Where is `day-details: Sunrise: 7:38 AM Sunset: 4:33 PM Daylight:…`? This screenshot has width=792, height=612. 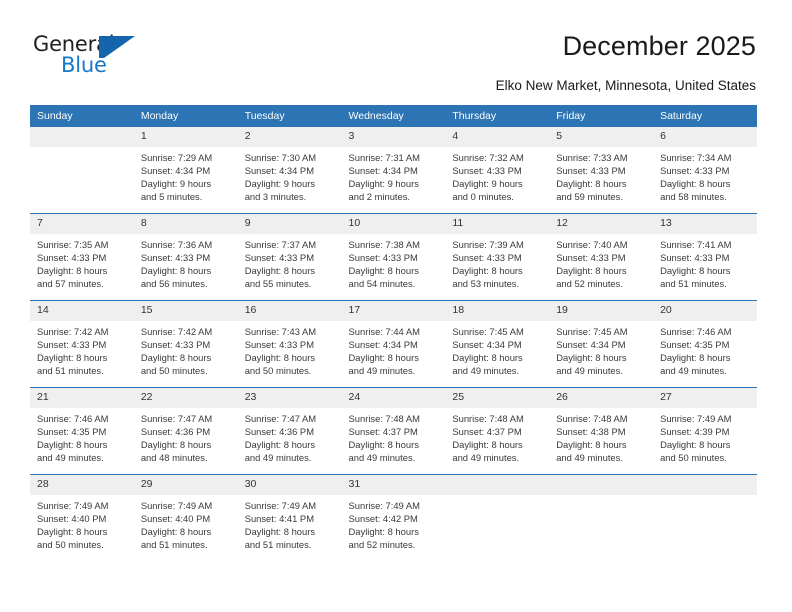
day-details: Sunrise: 7:38 AM Sunset: 4:33 PM Daylight:… is located at coordinates (394, 262).